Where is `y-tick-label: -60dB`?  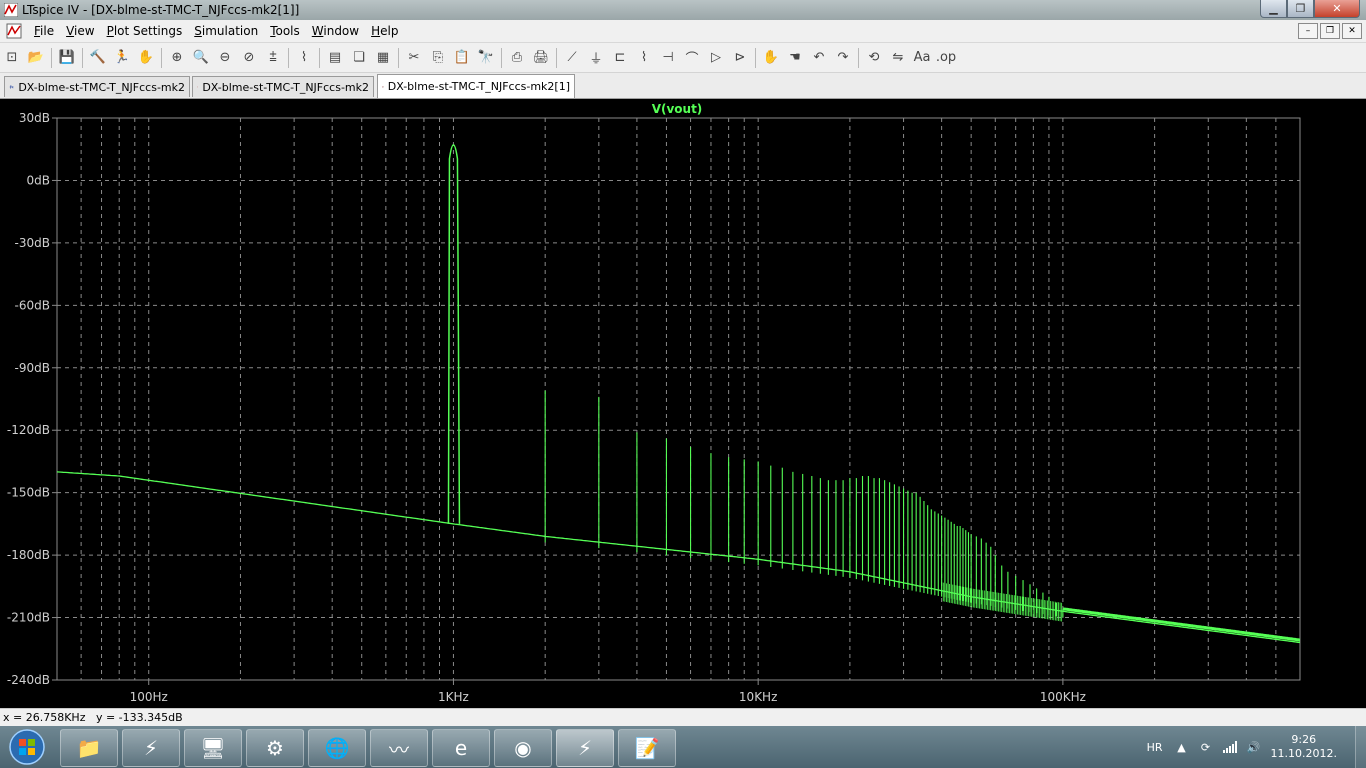
y-tick-label: -60dB is located at coordinates (32, 305).